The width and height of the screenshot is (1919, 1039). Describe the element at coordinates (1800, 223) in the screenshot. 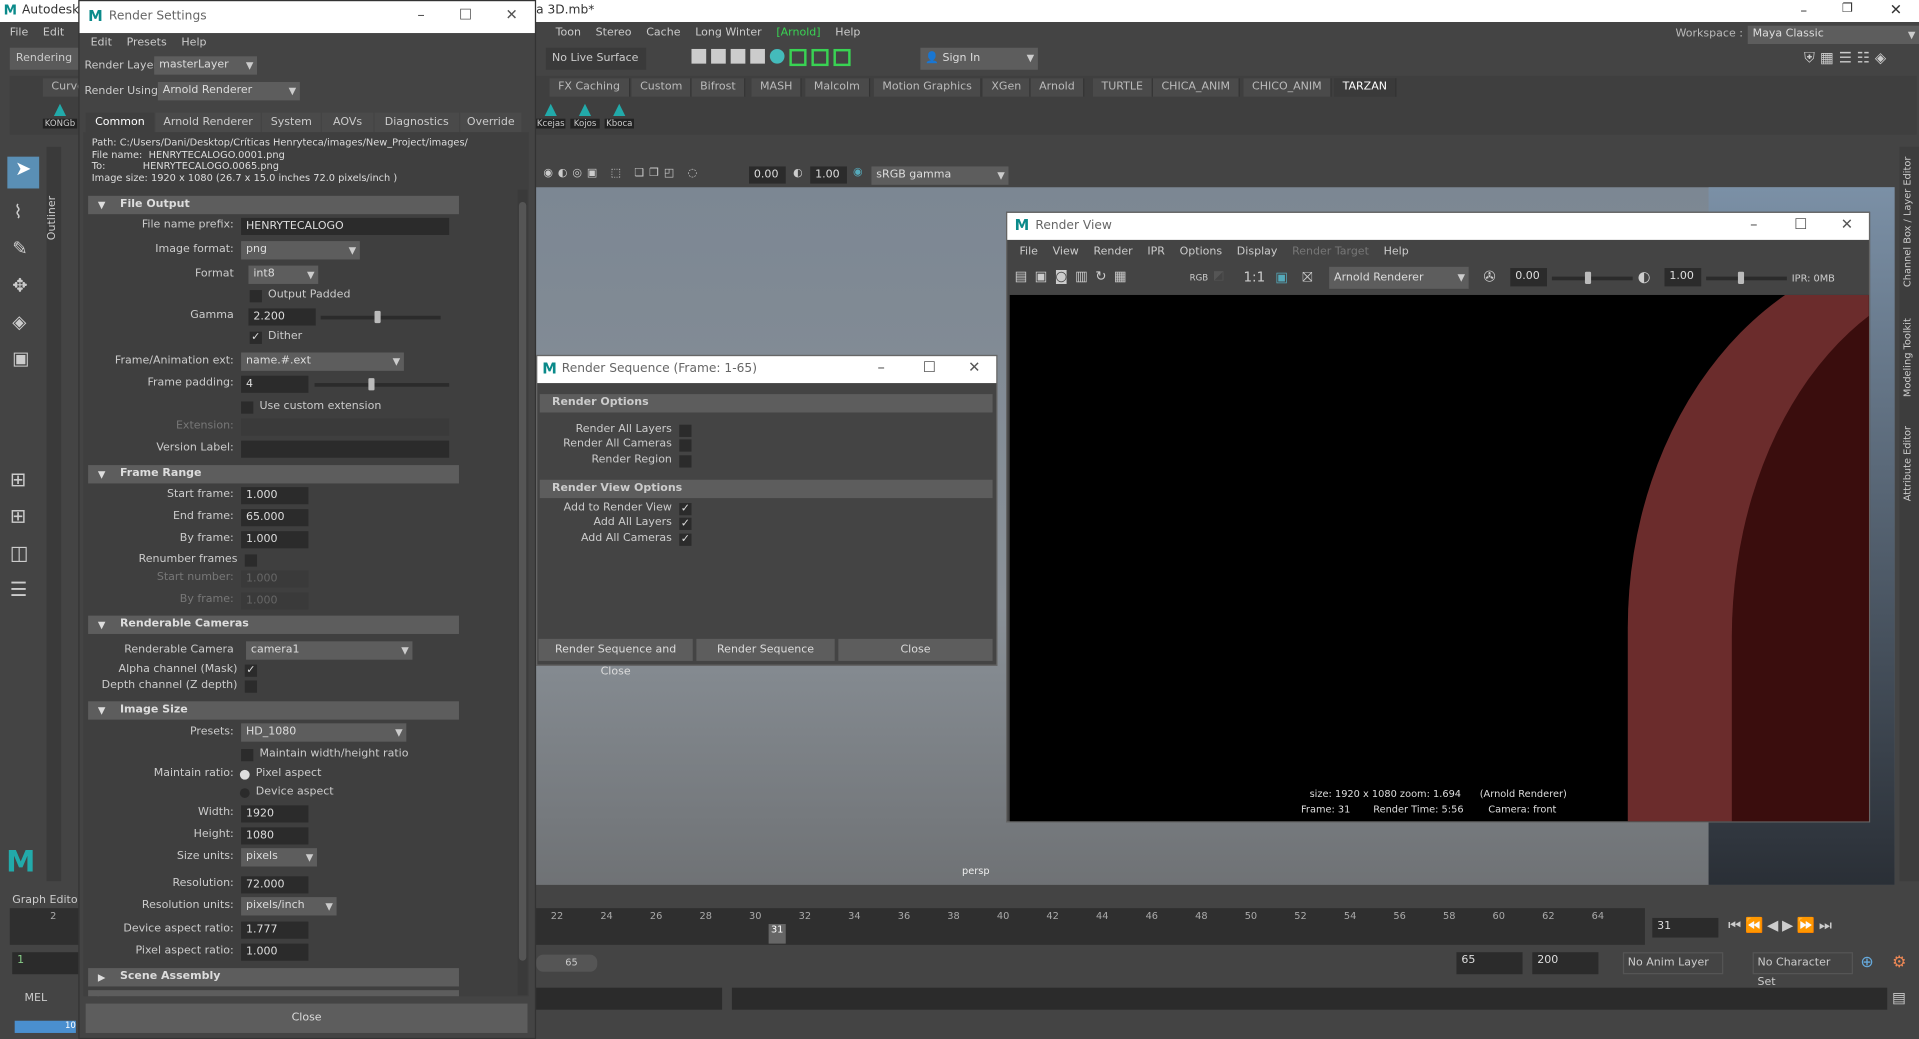

I see `maximize-icon: ☐` at that location.